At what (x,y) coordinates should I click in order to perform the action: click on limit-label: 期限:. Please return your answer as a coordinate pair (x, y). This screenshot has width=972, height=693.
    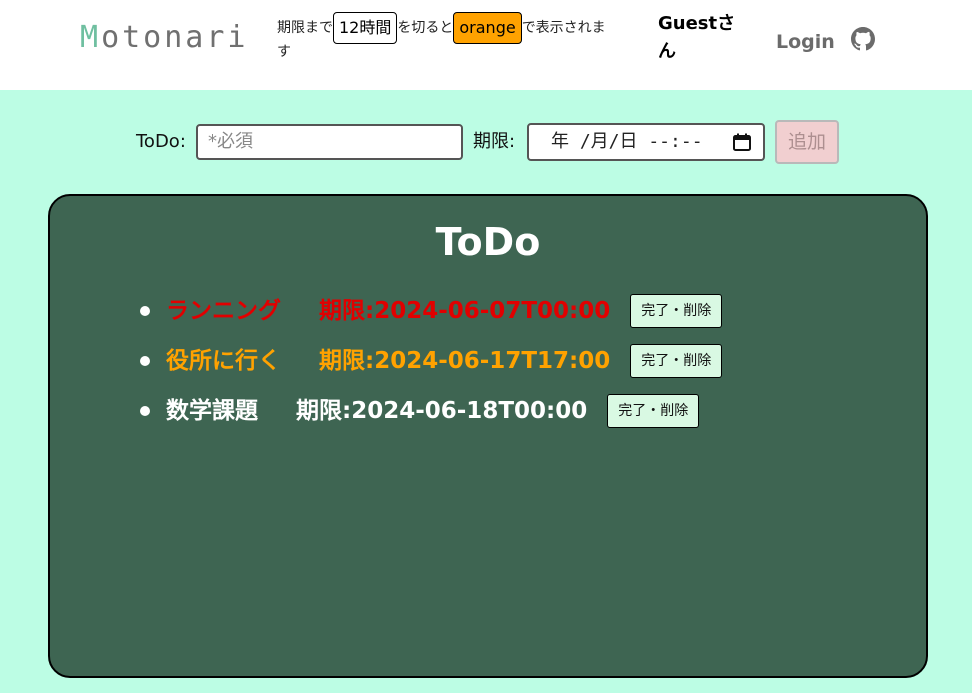
    Looking at the image, I should click on (494, 141).